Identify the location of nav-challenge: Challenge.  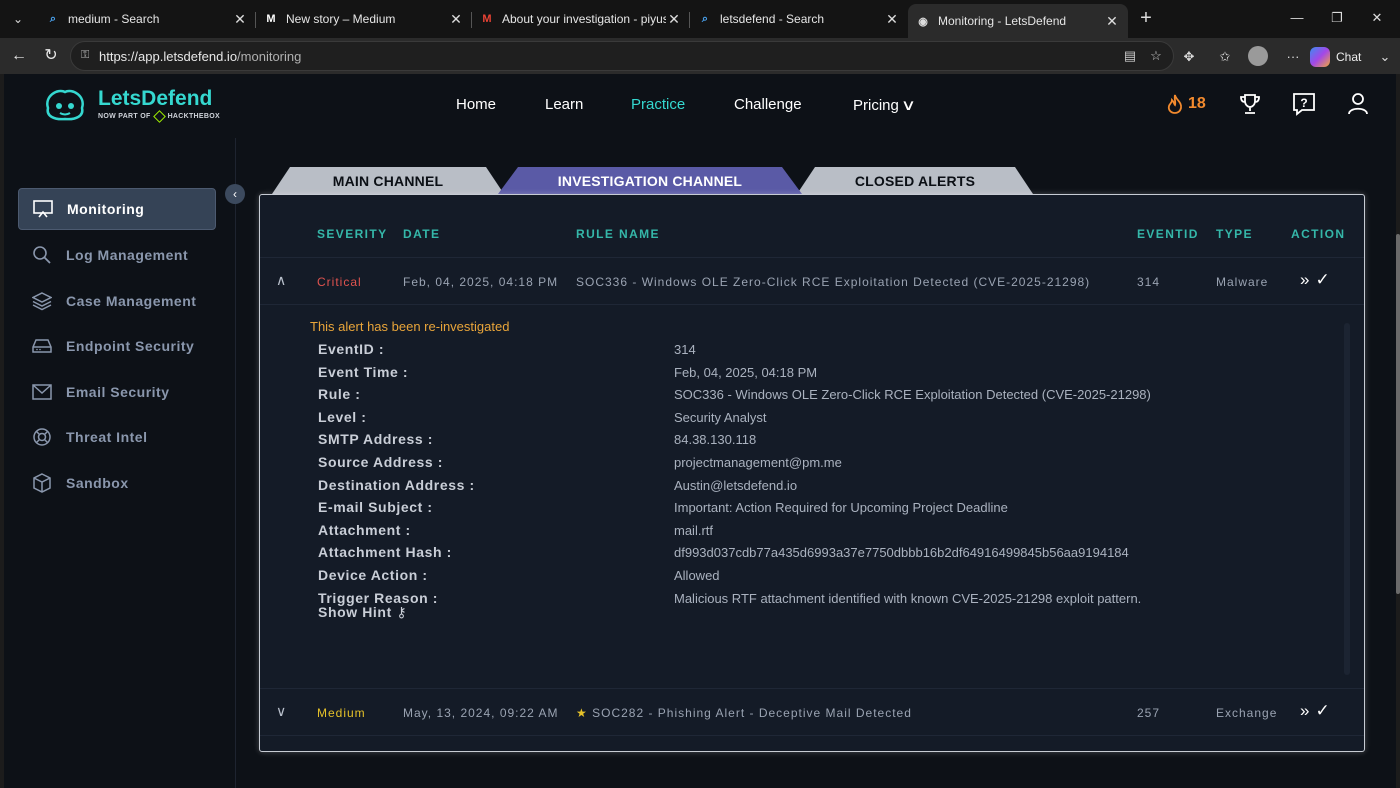
(768, 104).